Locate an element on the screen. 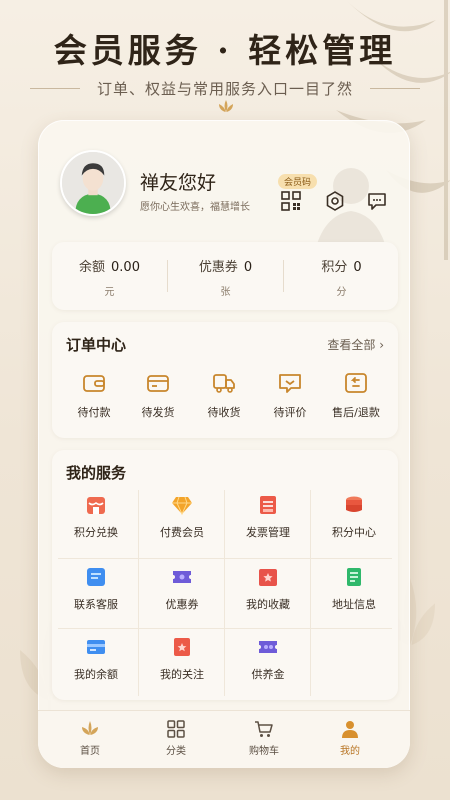 This screenshot has height=800, width=450. message-icon is located at coordinates (377, 201).